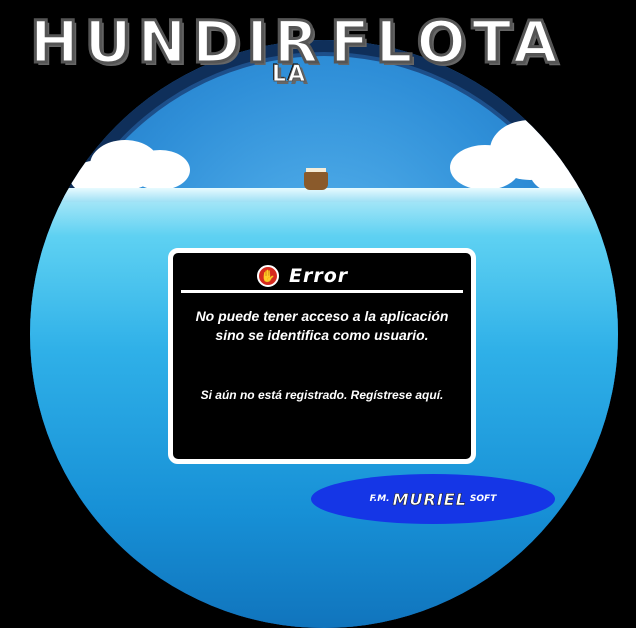  Describe the element at coordinates (379, 499) in the screenshot. I see `credit-prefix: F.M.` at that location.